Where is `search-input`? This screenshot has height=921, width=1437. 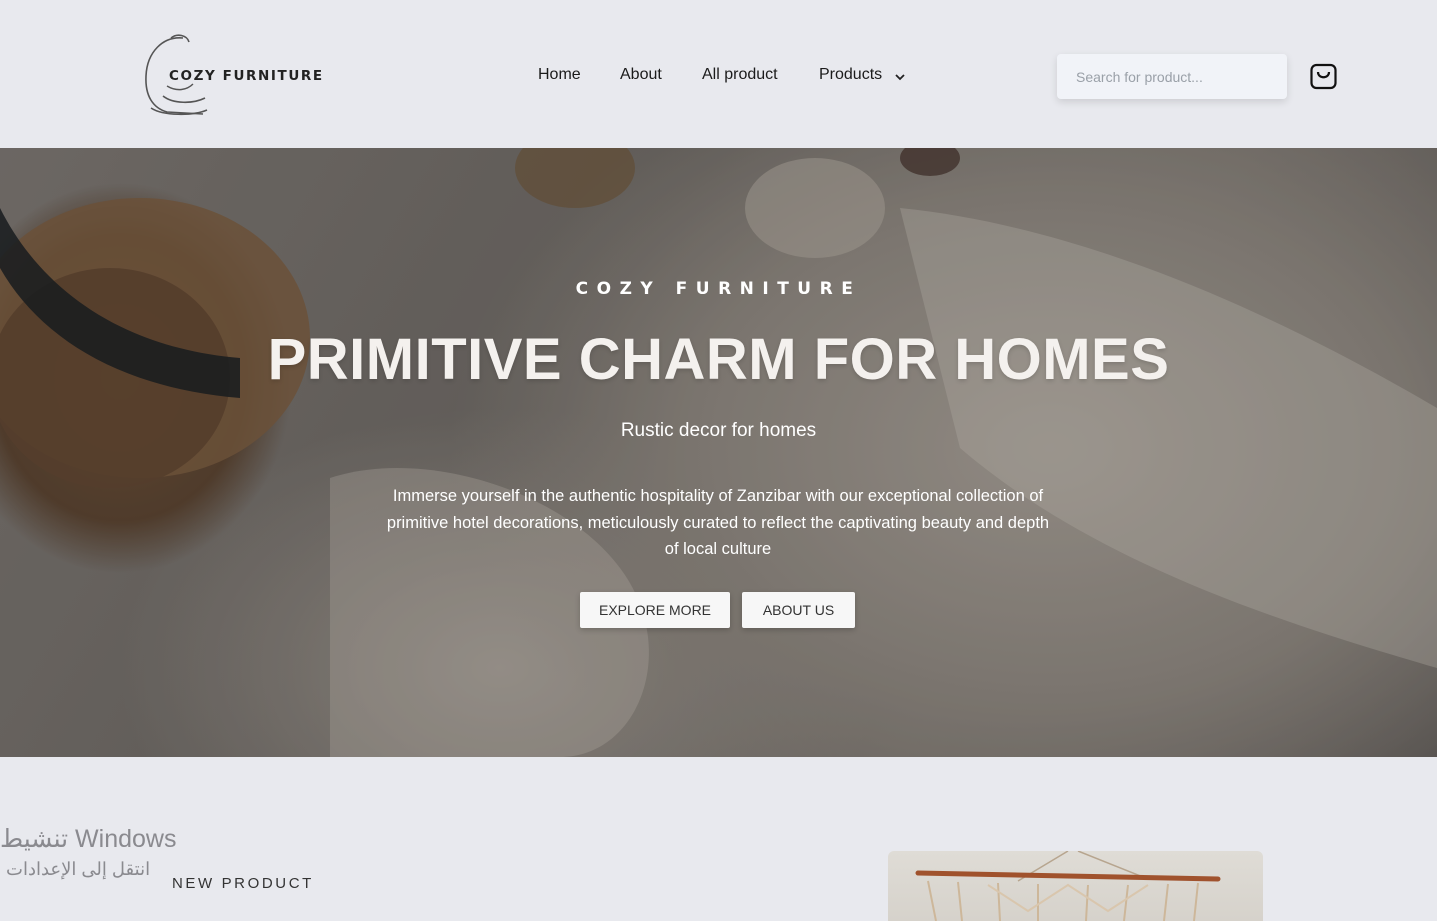 search-input is located at coordinates (1172, 76).